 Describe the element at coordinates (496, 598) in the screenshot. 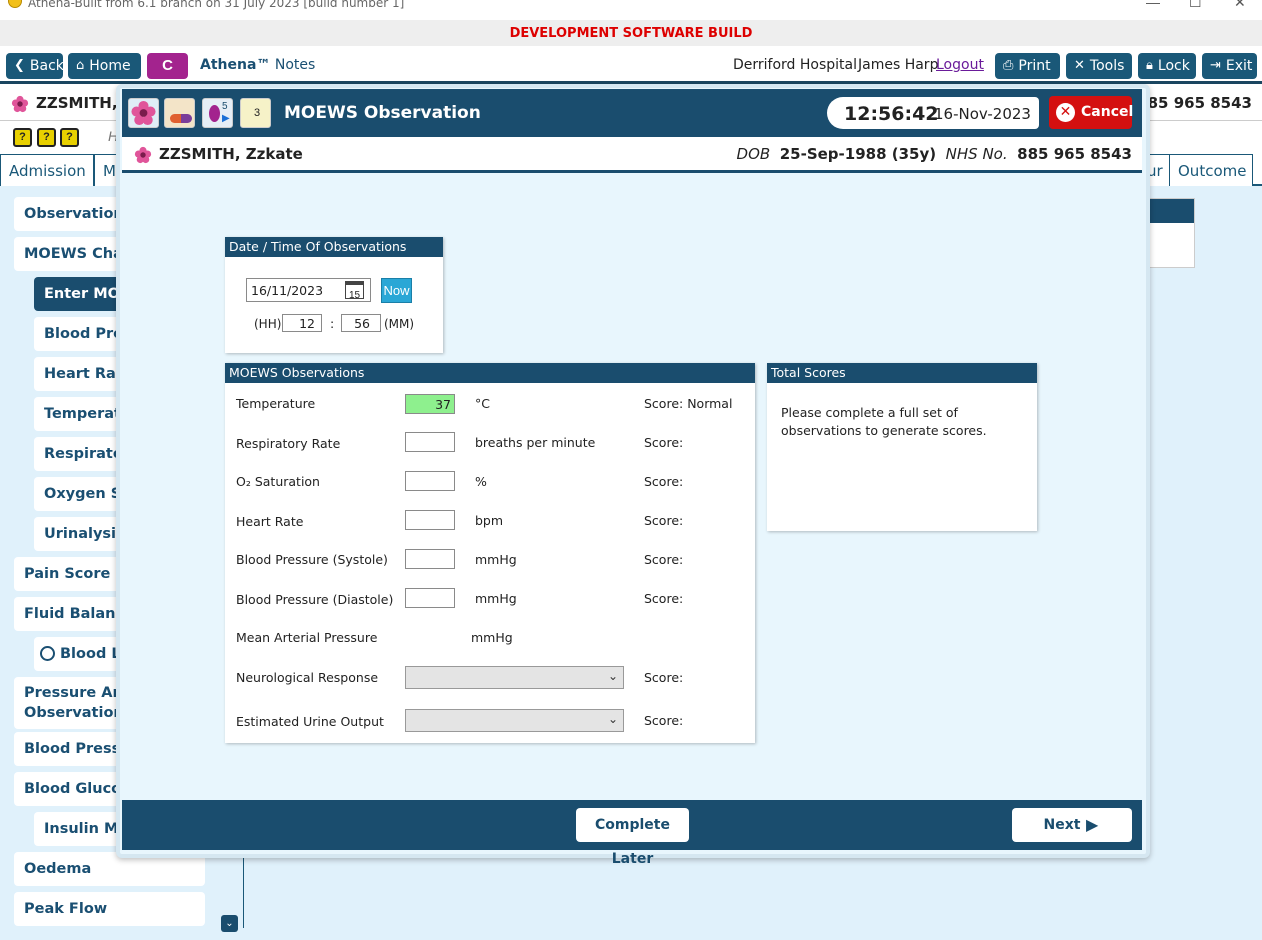

I see `bp-diastole-unit: mmHg` at that location.